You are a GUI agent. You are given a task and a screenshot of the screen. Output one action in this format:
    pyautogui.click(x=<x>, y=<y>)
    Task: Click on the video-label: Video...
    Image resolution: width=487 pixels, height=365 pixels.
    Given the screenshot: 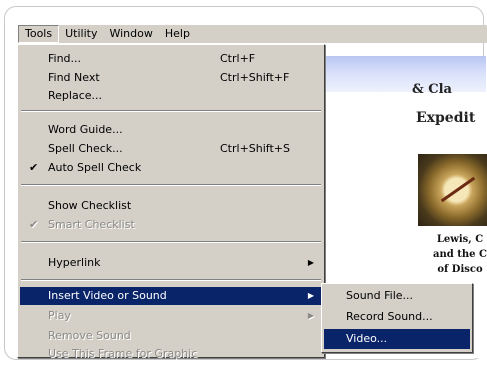 What is the action you would take?
    pyautogui.click(x=367, y=338)
    